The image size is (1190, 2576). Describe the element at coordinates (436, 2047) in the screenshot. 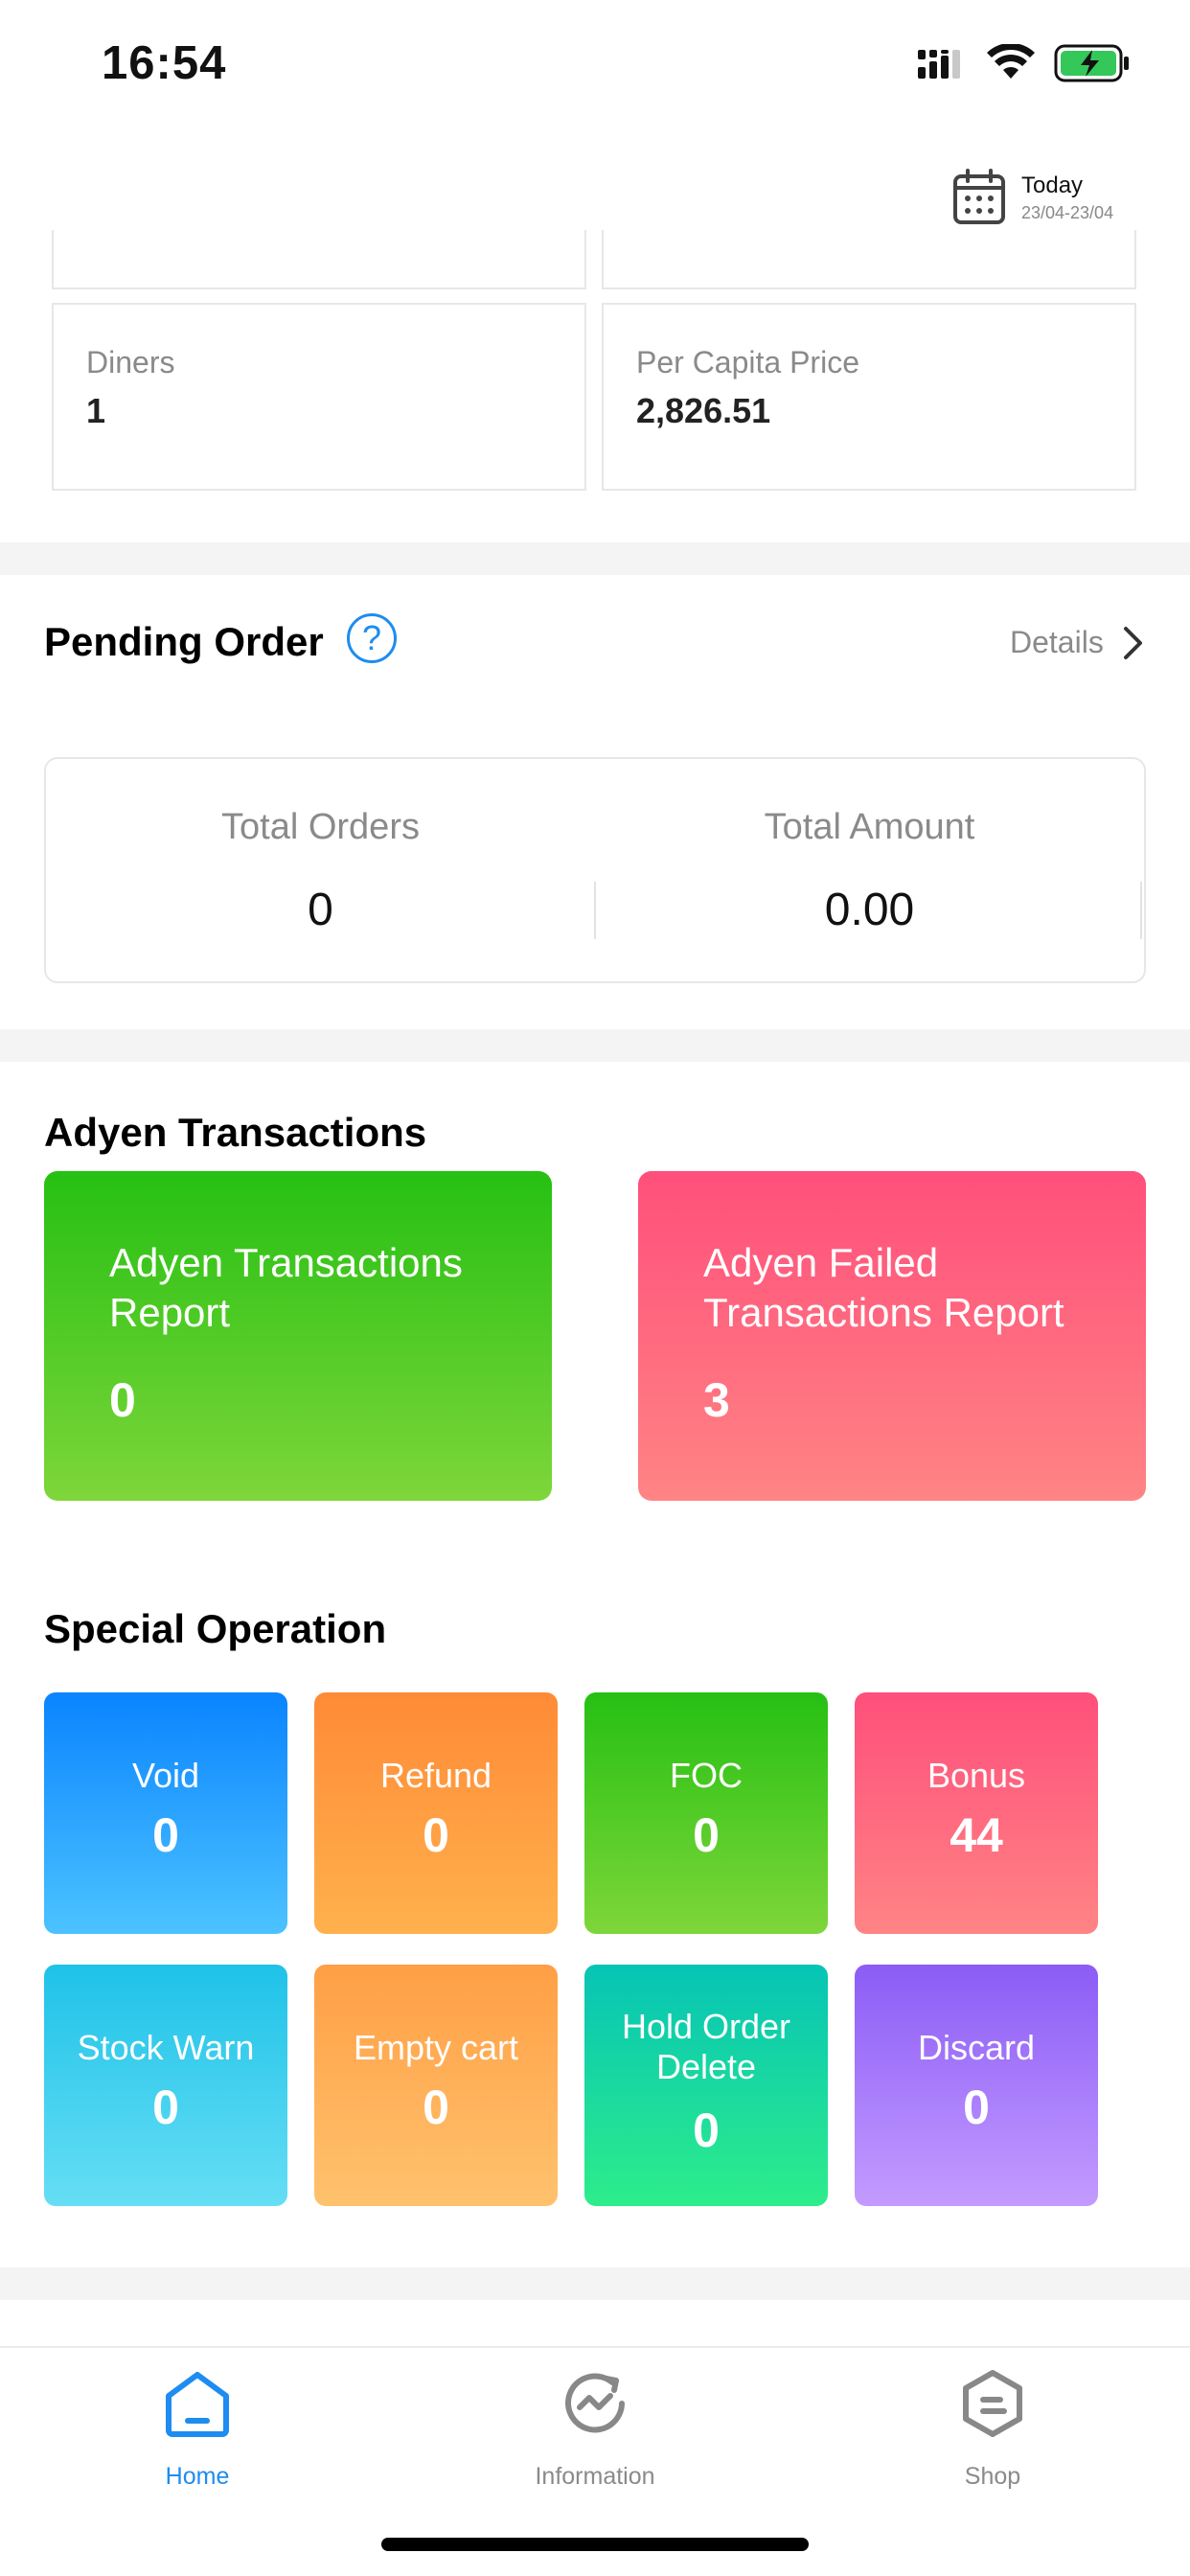

I see `op-label: Empty cart` at that location.